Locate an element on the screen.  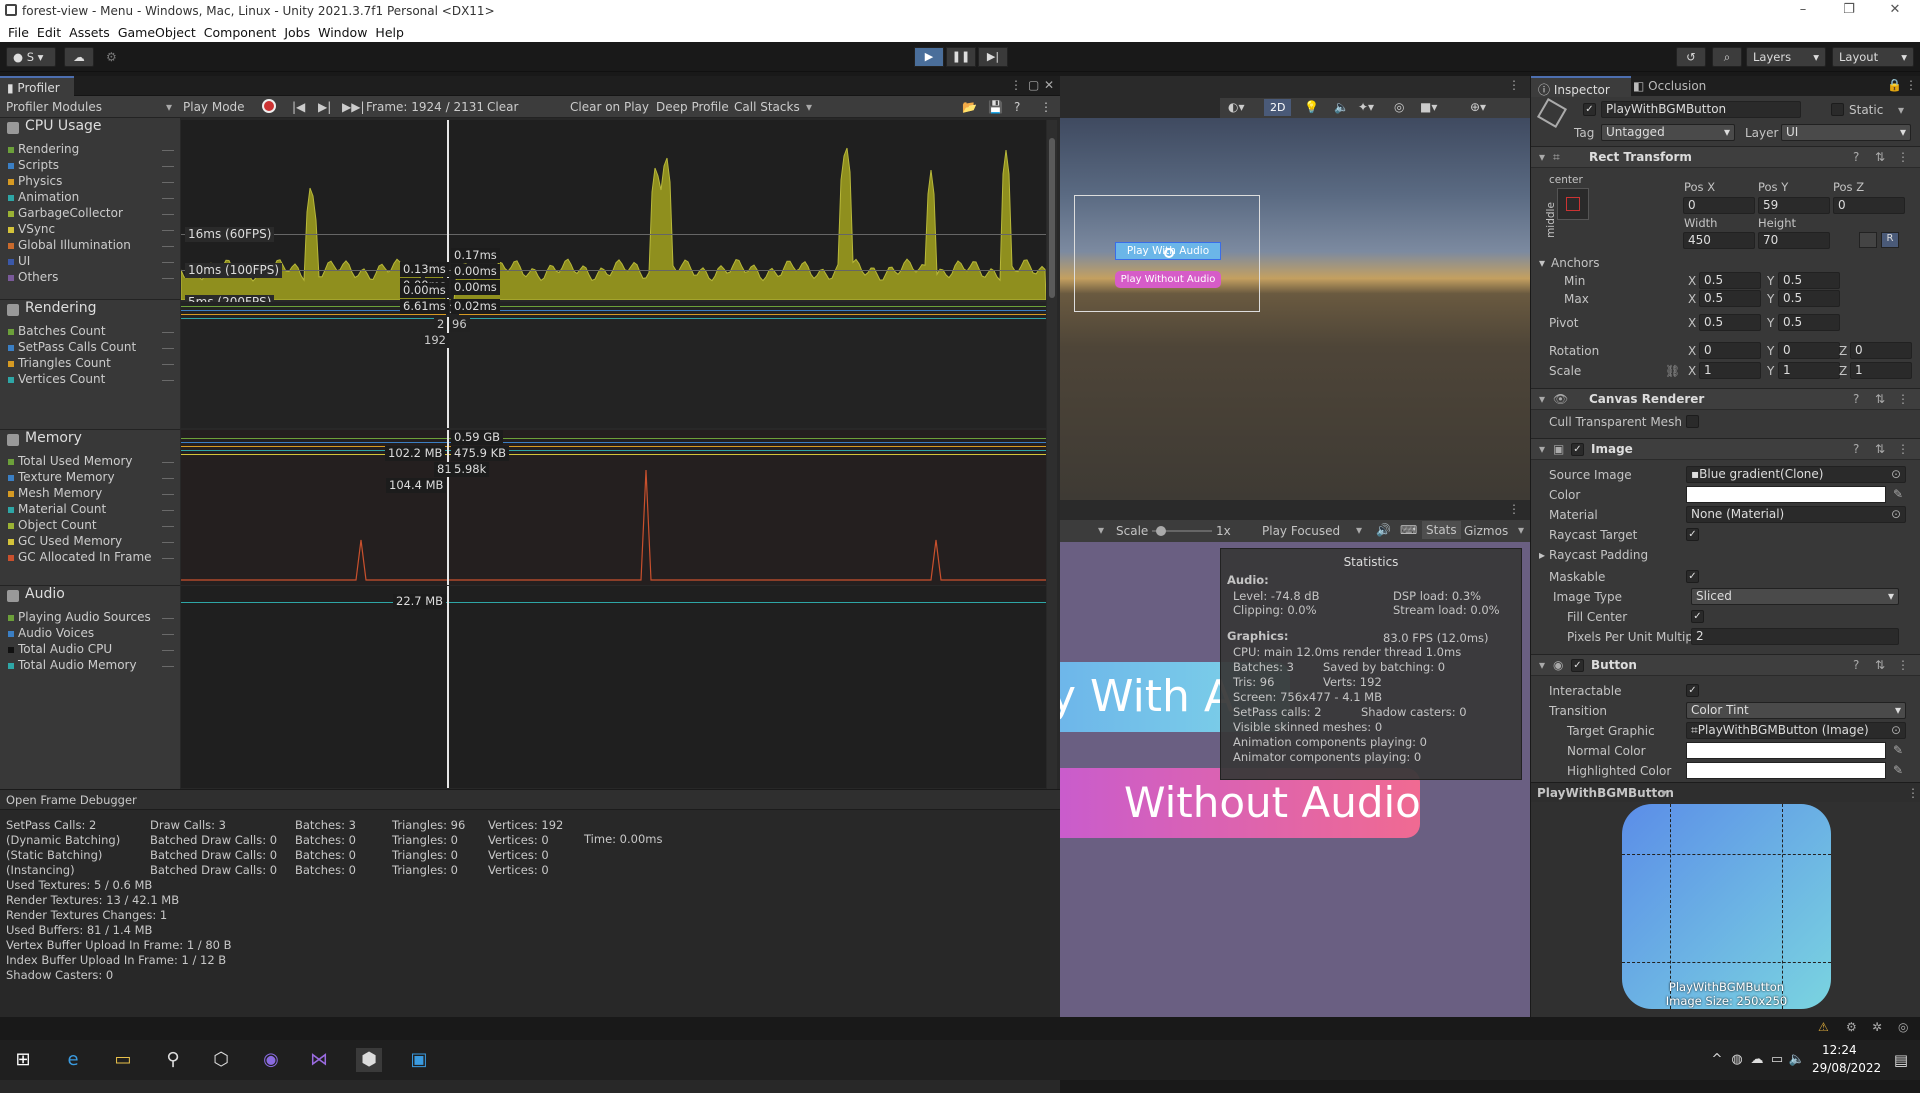
shading-mode-icon: ◐▾ is located at coordinates (1236, 107).